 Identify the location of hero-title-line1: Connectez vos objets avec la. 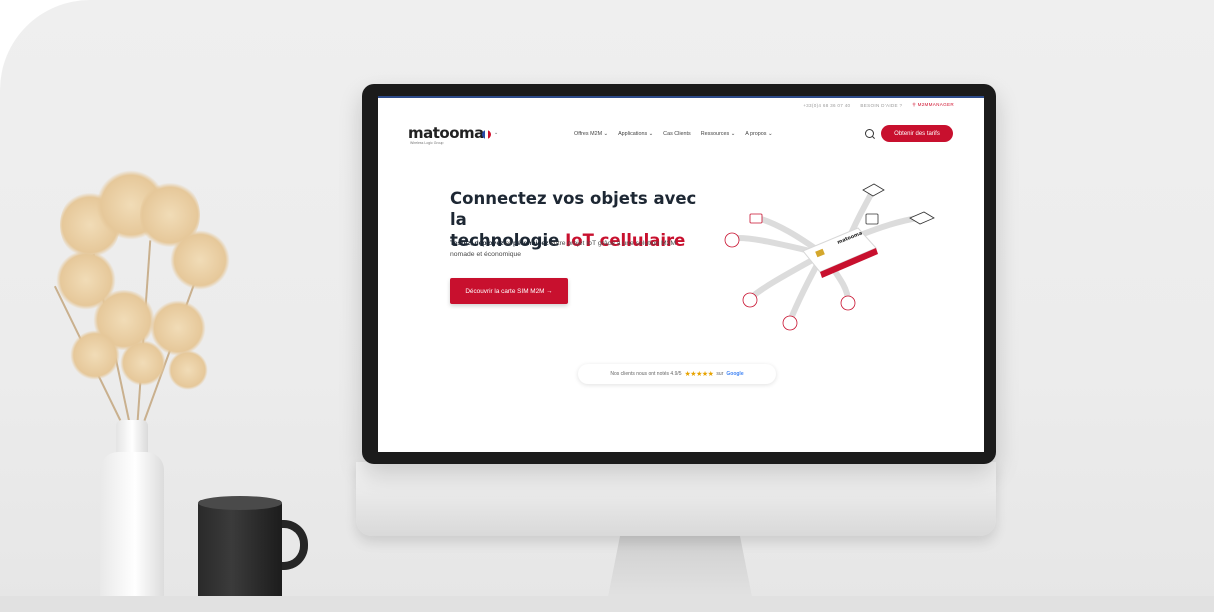
(573, 209).